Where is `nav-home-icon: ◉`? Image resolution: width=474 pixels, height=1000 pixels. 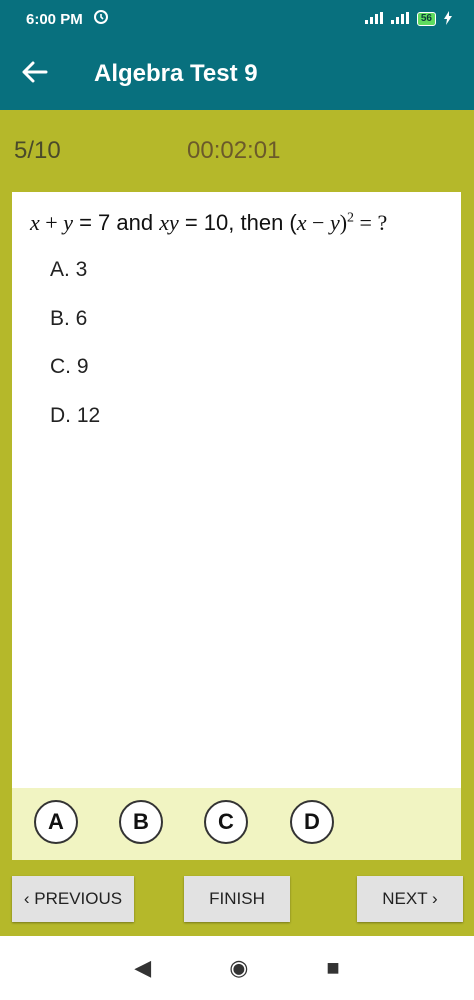 nav-home-icon: ◉ is located at coordinates (238, 968).